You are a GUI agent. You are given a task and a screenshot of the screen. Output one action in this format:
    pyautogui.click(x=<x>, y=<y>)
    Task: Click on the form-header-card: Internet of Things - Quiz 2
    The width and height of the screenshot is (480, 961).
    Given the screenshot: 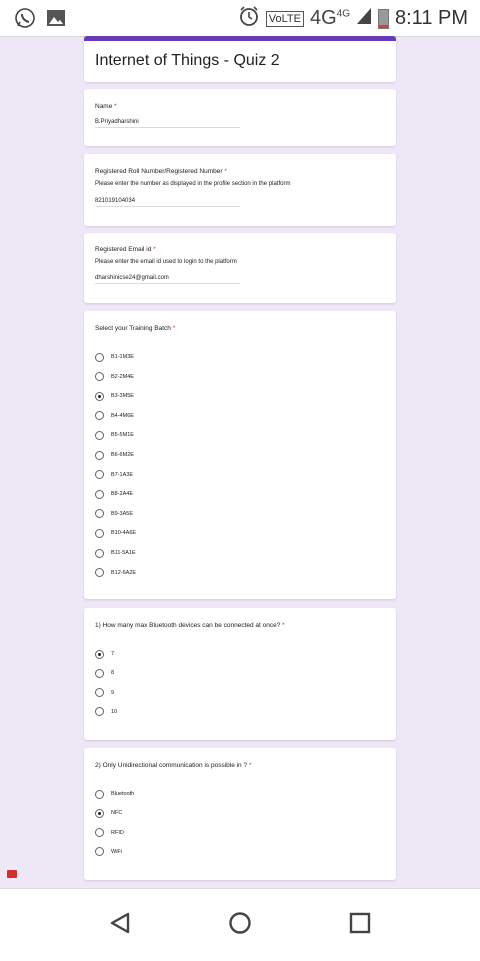 What is the action you would take?
    pyautogui.click(x=240, y=59)
    